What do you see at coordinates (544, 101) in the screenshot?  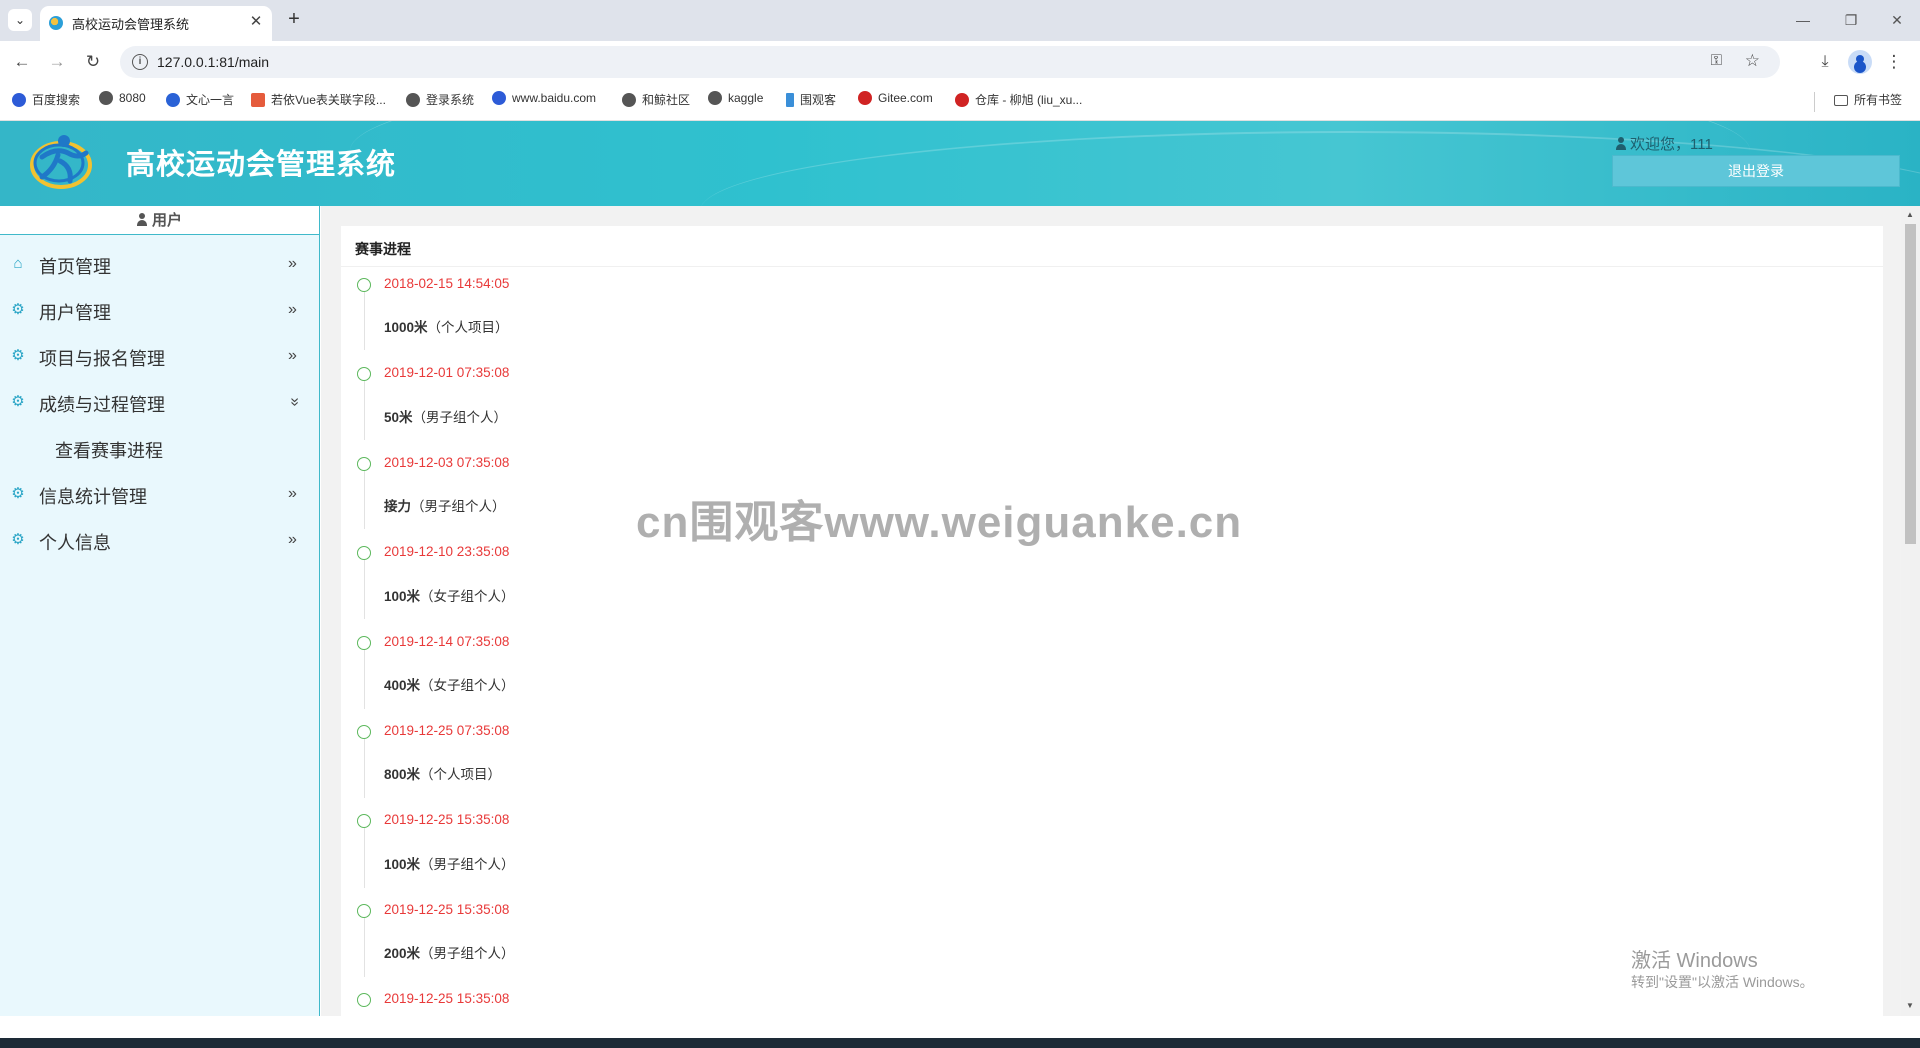 I see `bookmark-item: www.baidu.com` at bounding box center [544, 101].